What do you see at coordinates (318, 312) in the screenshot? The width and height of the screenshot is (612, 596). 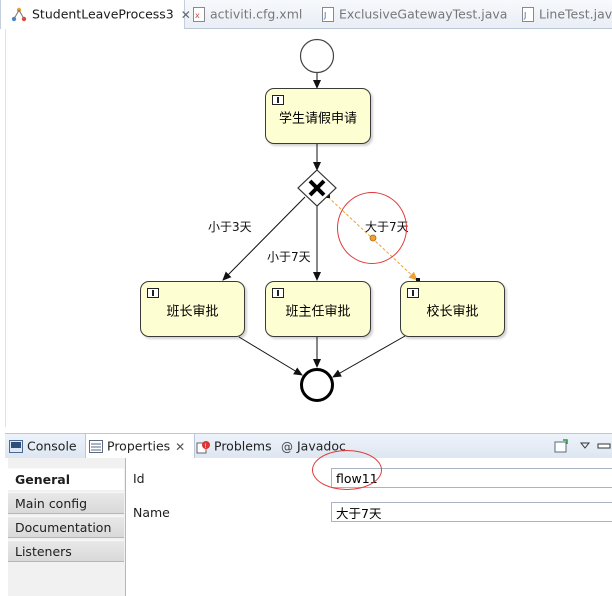 I see `task-label: 班主任审批` at bounding box center [318, 312].